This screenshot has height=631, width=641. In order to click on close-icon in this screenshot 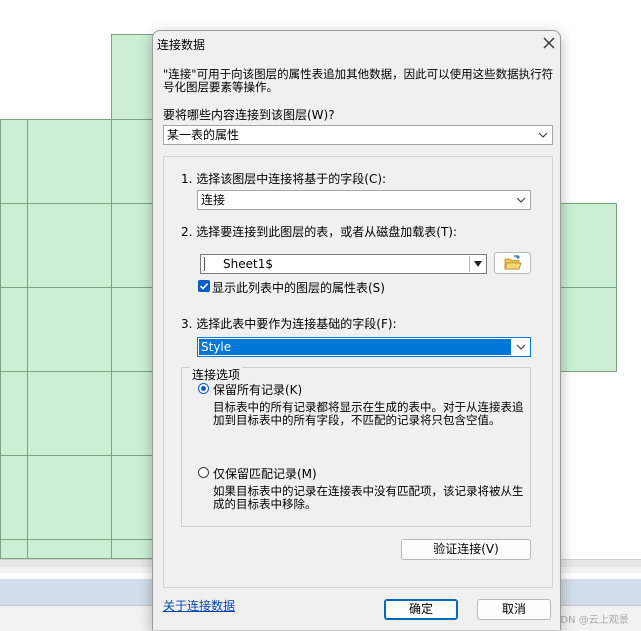, I will do `click(549, 43)`.